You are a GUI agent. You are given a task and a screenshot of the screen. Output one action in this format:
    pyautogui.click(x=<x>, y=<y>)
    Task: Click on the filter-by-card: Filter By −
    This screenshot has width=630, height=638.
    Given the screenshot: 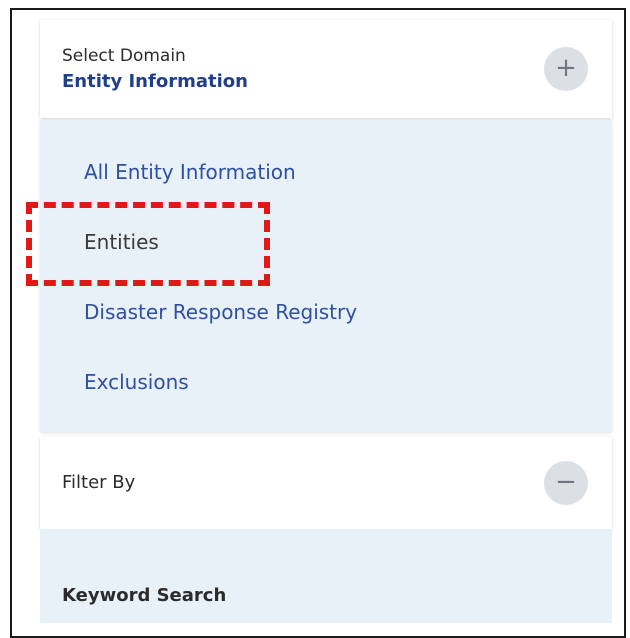 What is the action you would take?
    pyautogui.click(x=326, y=483)
    